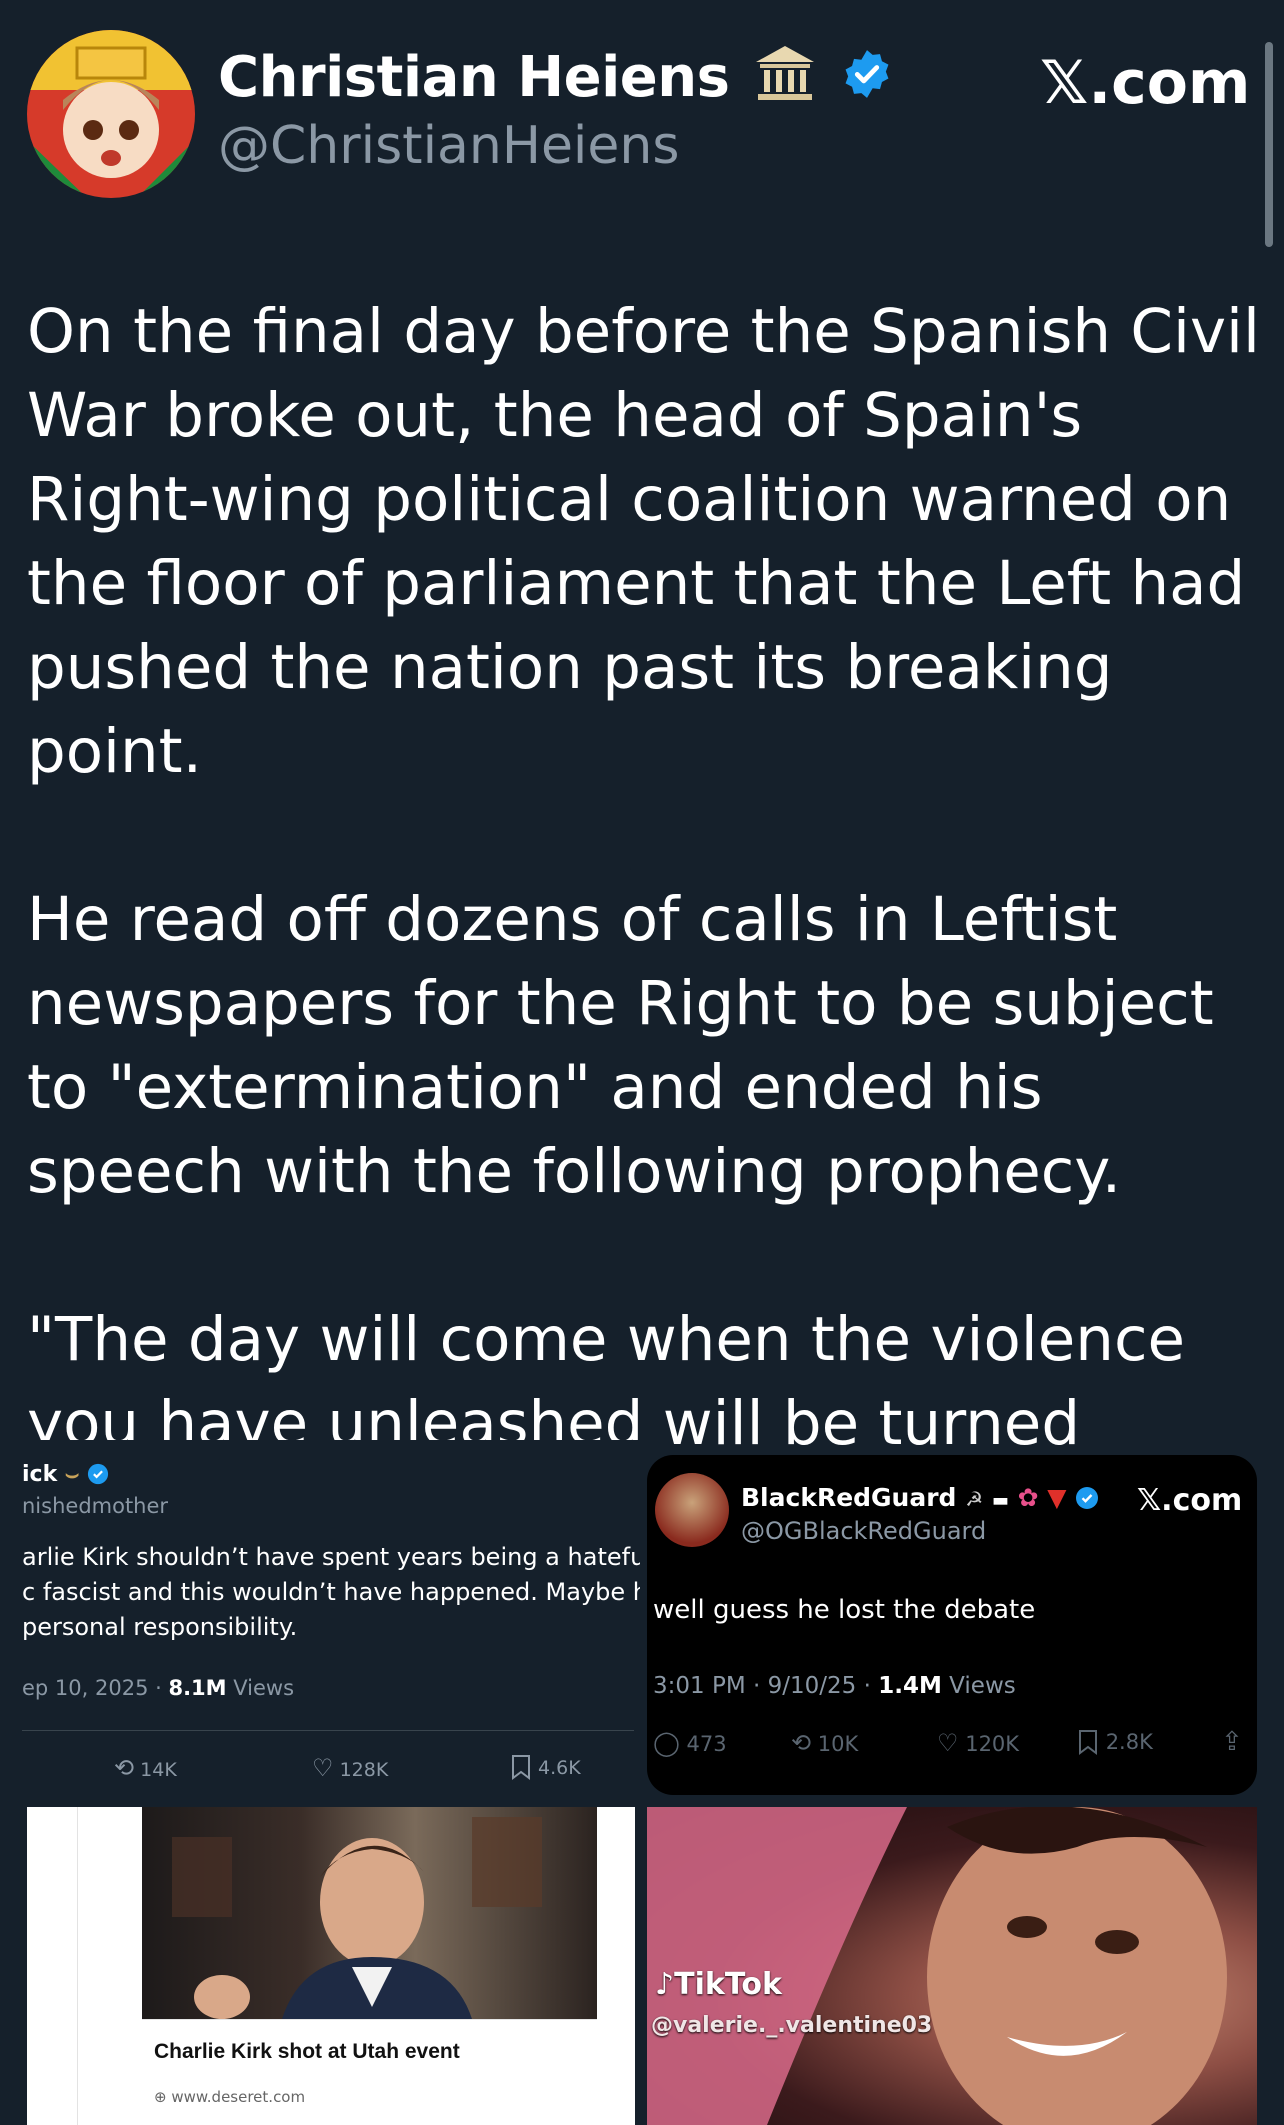 Image resolution: width=1284 pixels, height=2125 pixels. Describe the element at coordinates (1057, 1497) in the screenshot. I see `red-triangle-icon: ▼` at that location.